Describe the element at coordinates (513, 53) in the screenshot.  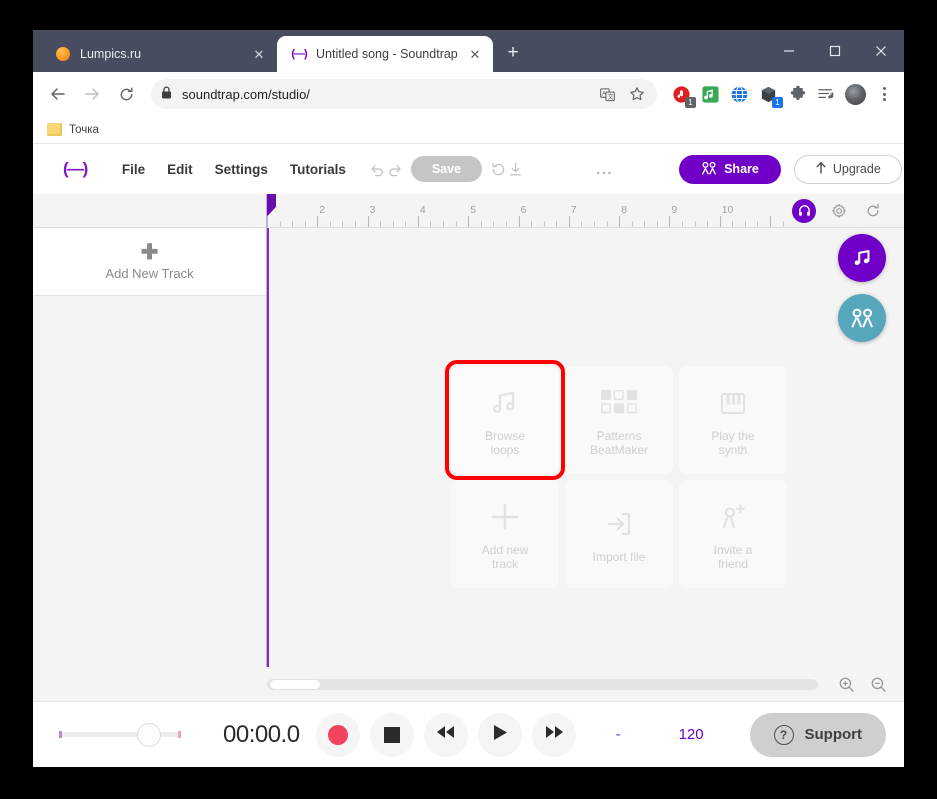
I see `new-tab-button: +` at that location.